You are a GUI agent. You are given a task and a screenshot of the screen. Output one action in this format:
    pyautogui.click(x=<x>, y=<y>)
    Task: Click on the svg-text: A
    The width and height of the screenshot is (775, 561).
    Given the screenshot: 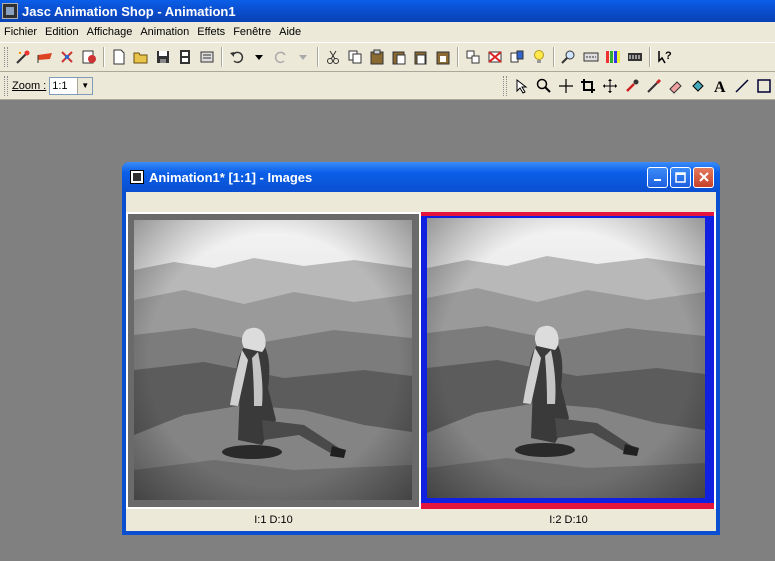 What is the action you would take?
    pyautogui.click(x=720, y=86)
    